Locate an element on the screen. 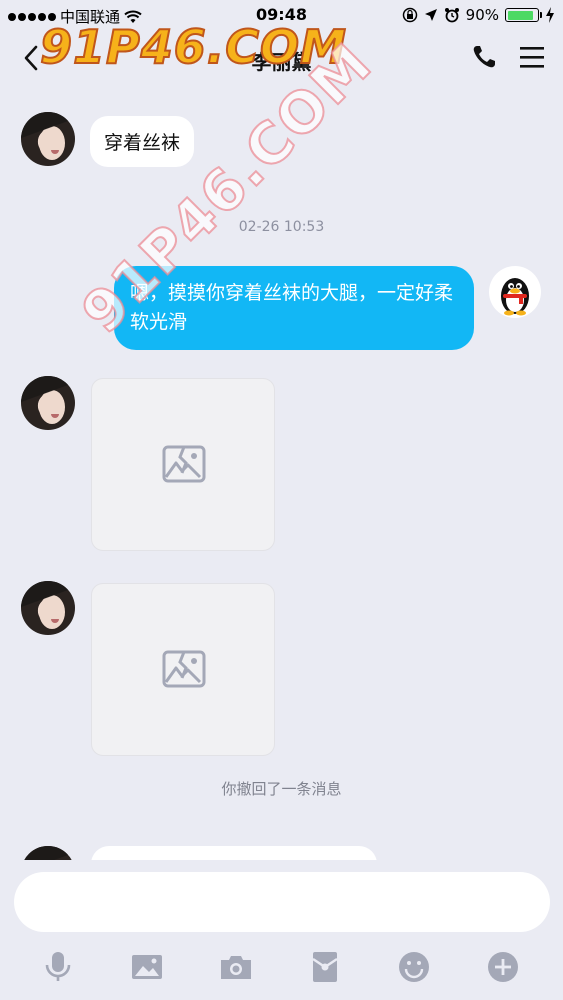 Image resolution: width=563 pixels, height=1000 pixels. location-icon is located at coordinates (430, 15).